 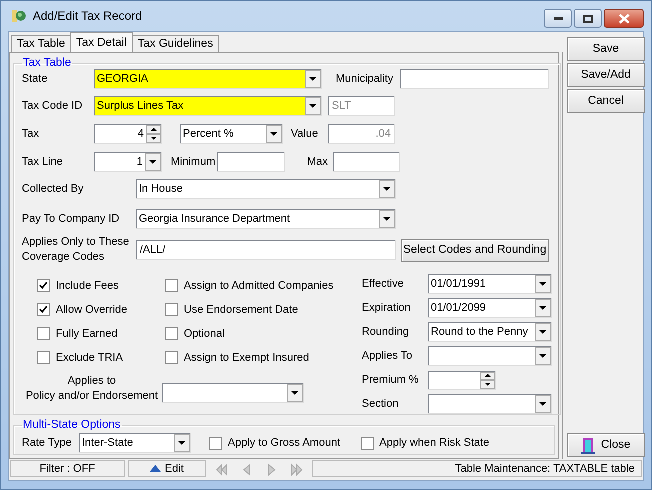 What do you see at coordinates (266, 219) in the screenshot?
I see `company-dropdown: Georgia Insurance Department` at bounding box center [266, 219].